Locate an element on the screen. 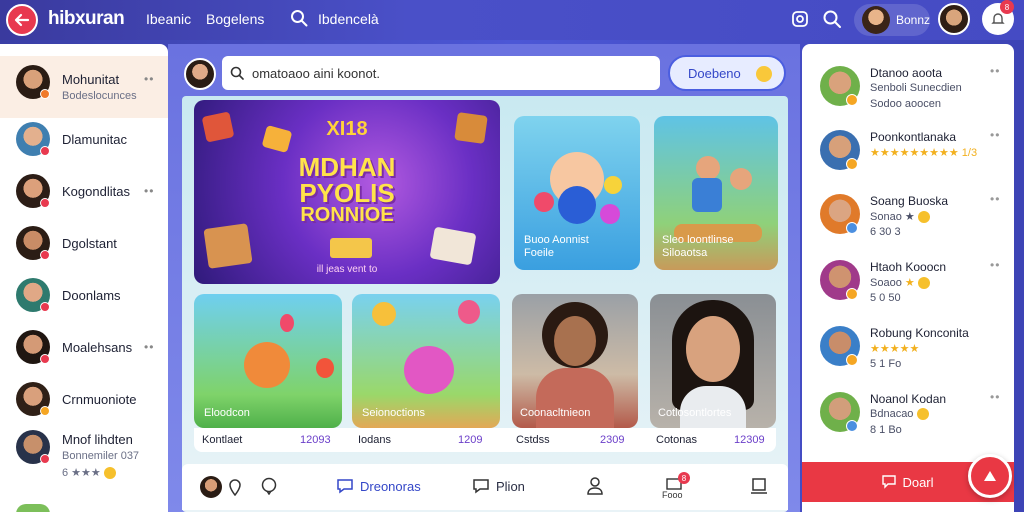 Image resolution: width=1024 pixels, height=512 pixels. list-item: Poonkontlanaka ★★★★★★★★★ 1/3 •• is located at coordinates (908, 158).